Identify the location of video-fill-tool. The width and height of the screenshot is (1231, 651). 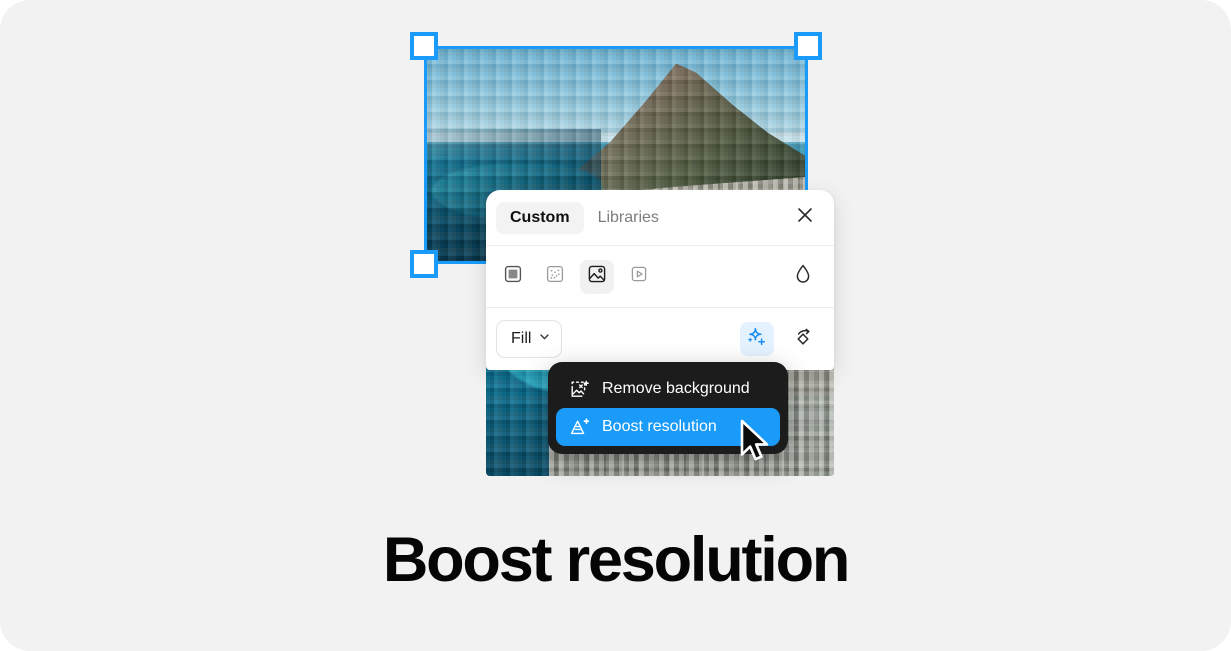
(639, 277).